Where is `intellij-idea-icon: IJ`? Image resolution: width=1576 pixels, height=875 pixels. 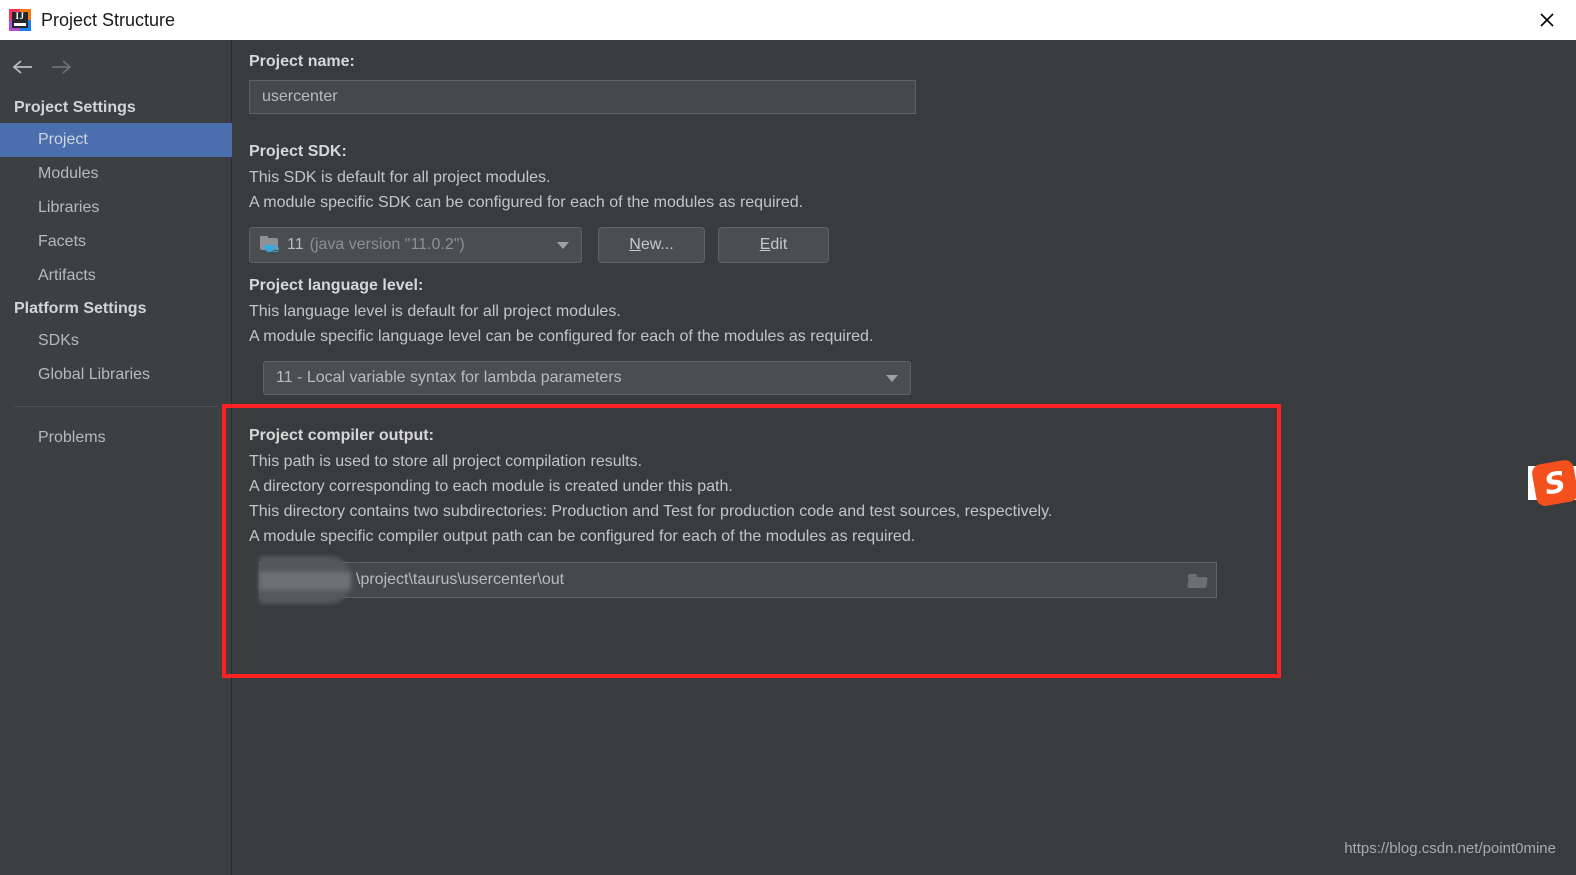 intellij-idea-icon: IJ is located at coordinates (20, 20).